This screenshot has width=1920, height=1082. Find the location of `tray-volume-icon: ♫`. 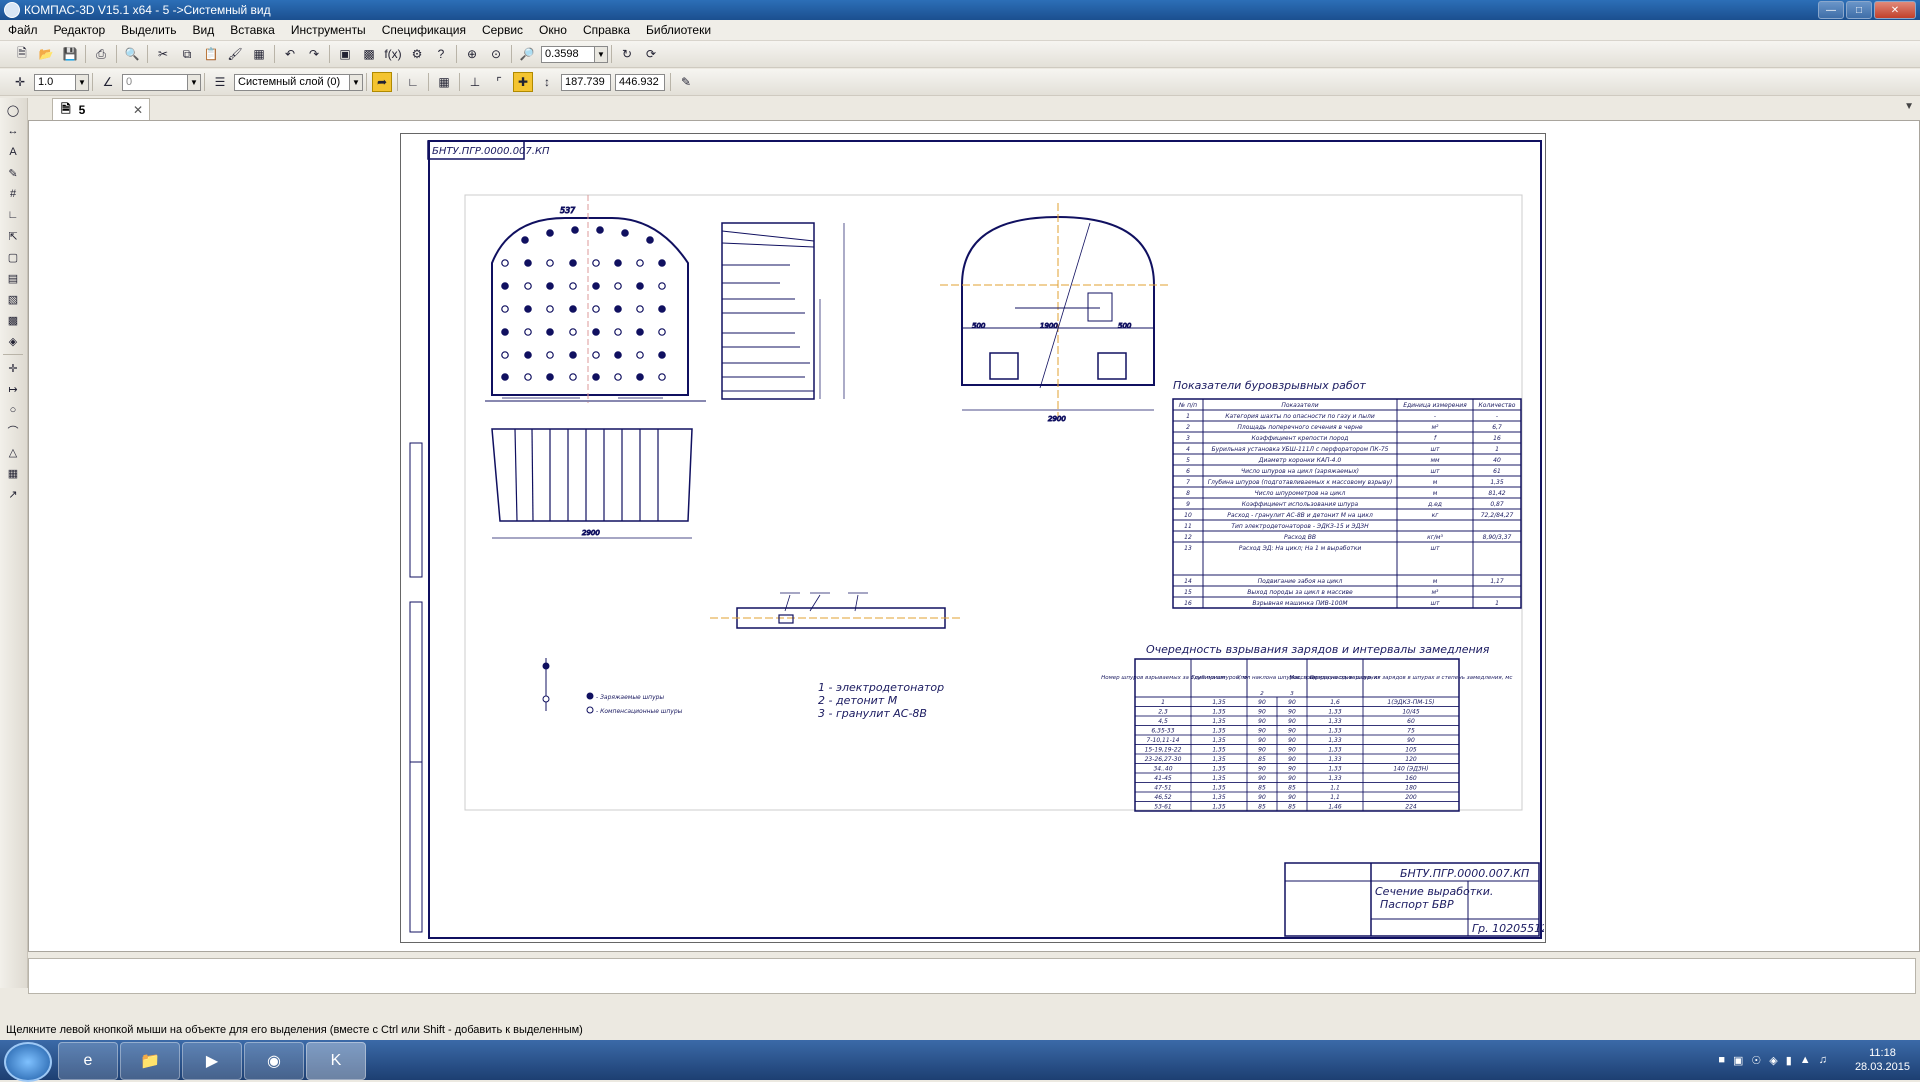

tray-volume-icon: ♫ is located at coordinates (1823, 1060).